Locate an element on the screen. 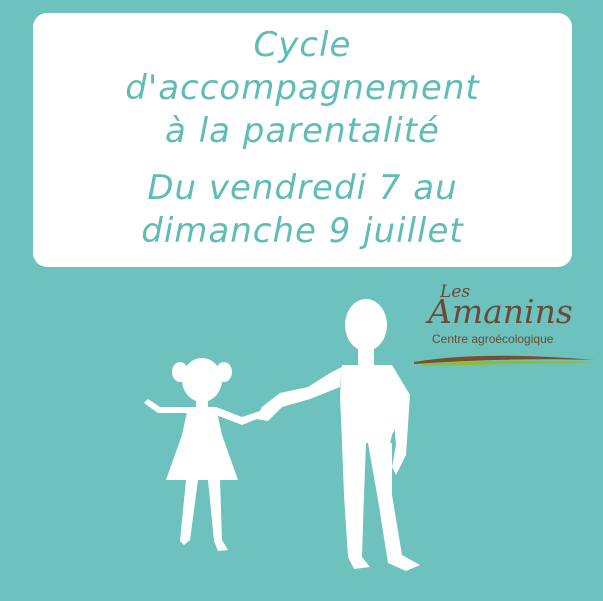 This screenshot has width=603, height=601. date-line-1: Du vendredi 7 au is located at coordinates (302, 188).